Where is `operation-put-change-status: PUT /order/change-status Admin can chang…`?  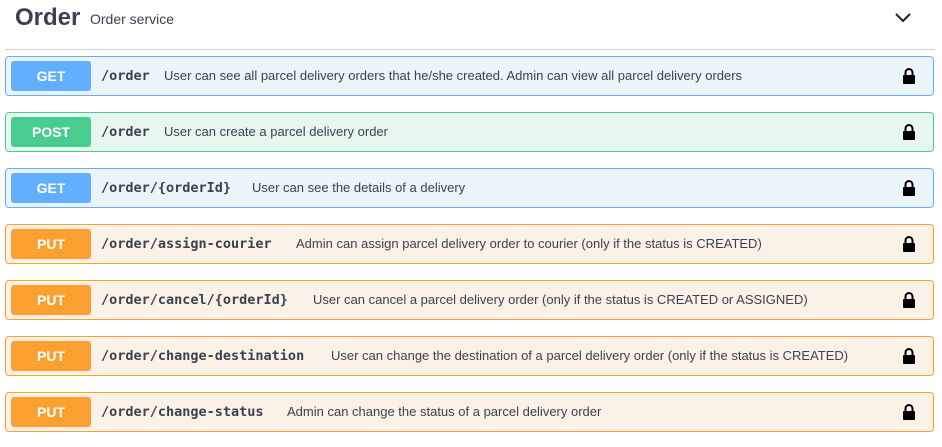
operation-put-change-status: PUT /order/change-status Admin can chang… is located at coordinates (469, 412).